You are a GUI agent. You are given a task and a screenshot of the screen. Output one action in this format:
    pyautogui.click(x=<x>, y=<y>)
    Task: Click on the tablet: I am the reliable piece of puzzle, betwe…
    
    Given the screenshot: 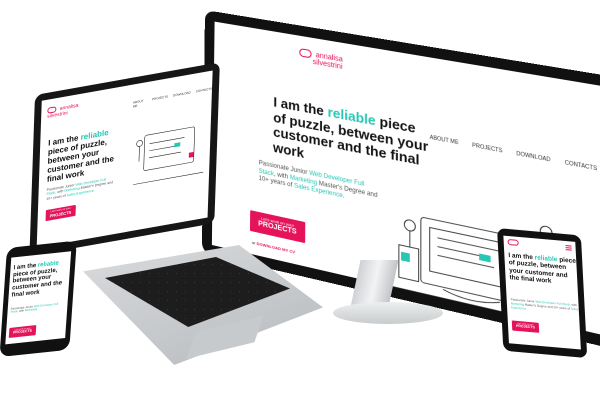 What is the action you would take?
    pyautogui.click(x=542, y=293)
    